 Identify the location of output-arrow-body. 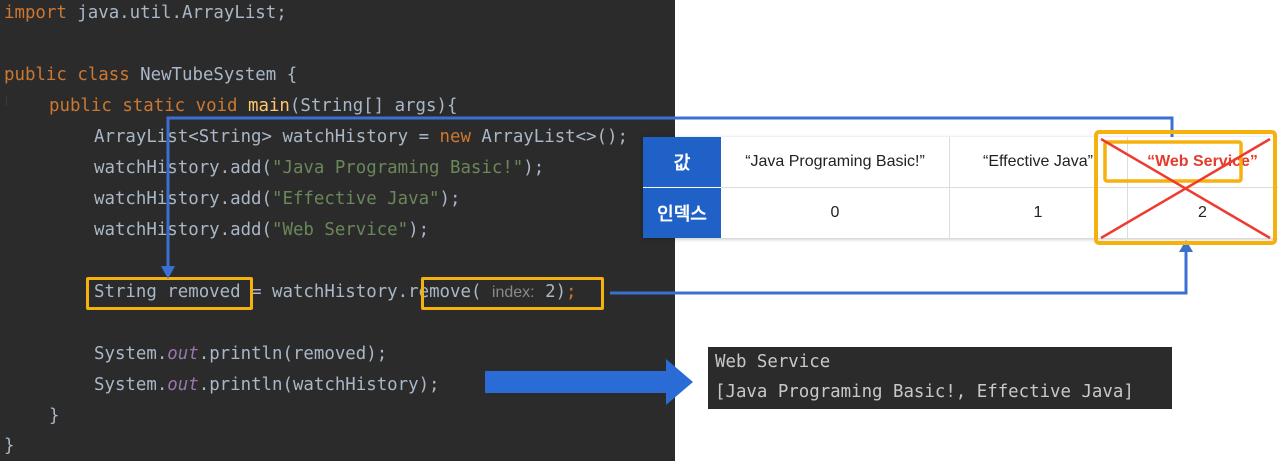
(578, 382).